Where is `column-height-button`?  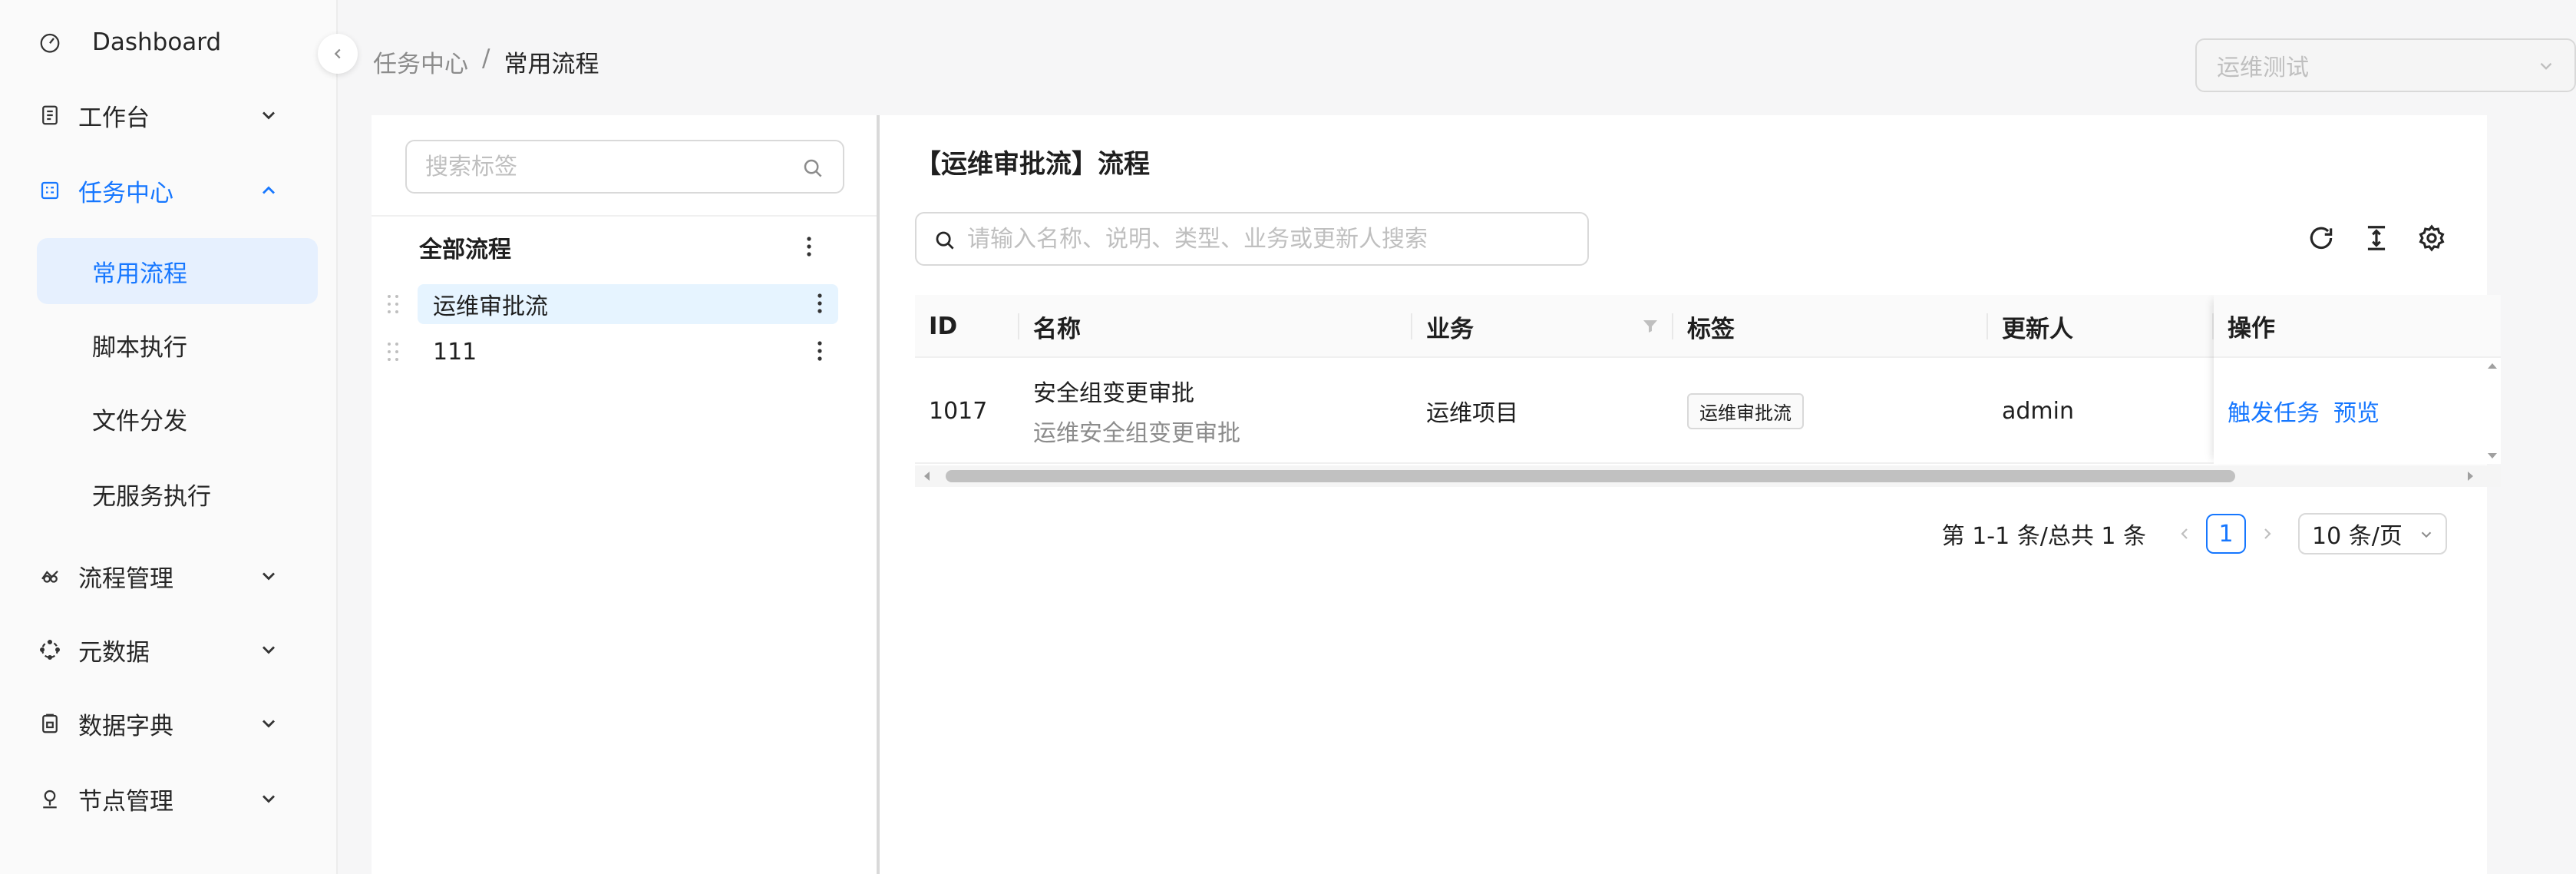 column-height-button is located at coordinates (2376, 238).